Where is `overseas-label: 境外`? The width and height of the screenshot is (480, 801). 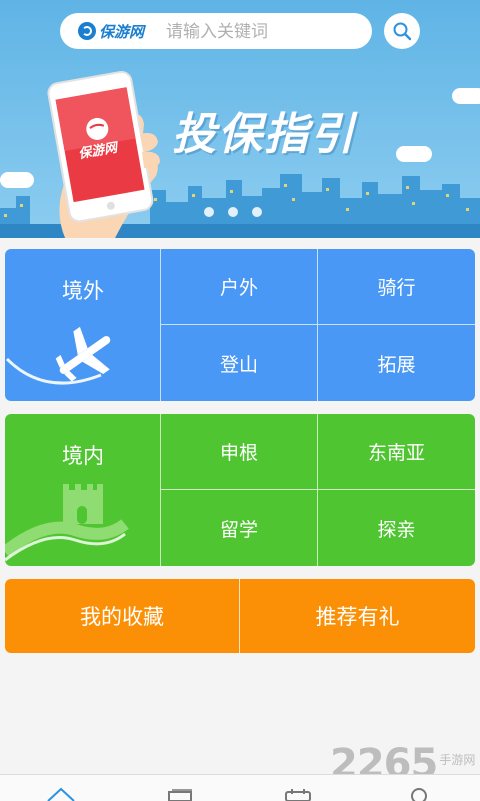 overseas-label: 境外 is located at coordinates (83, 291).